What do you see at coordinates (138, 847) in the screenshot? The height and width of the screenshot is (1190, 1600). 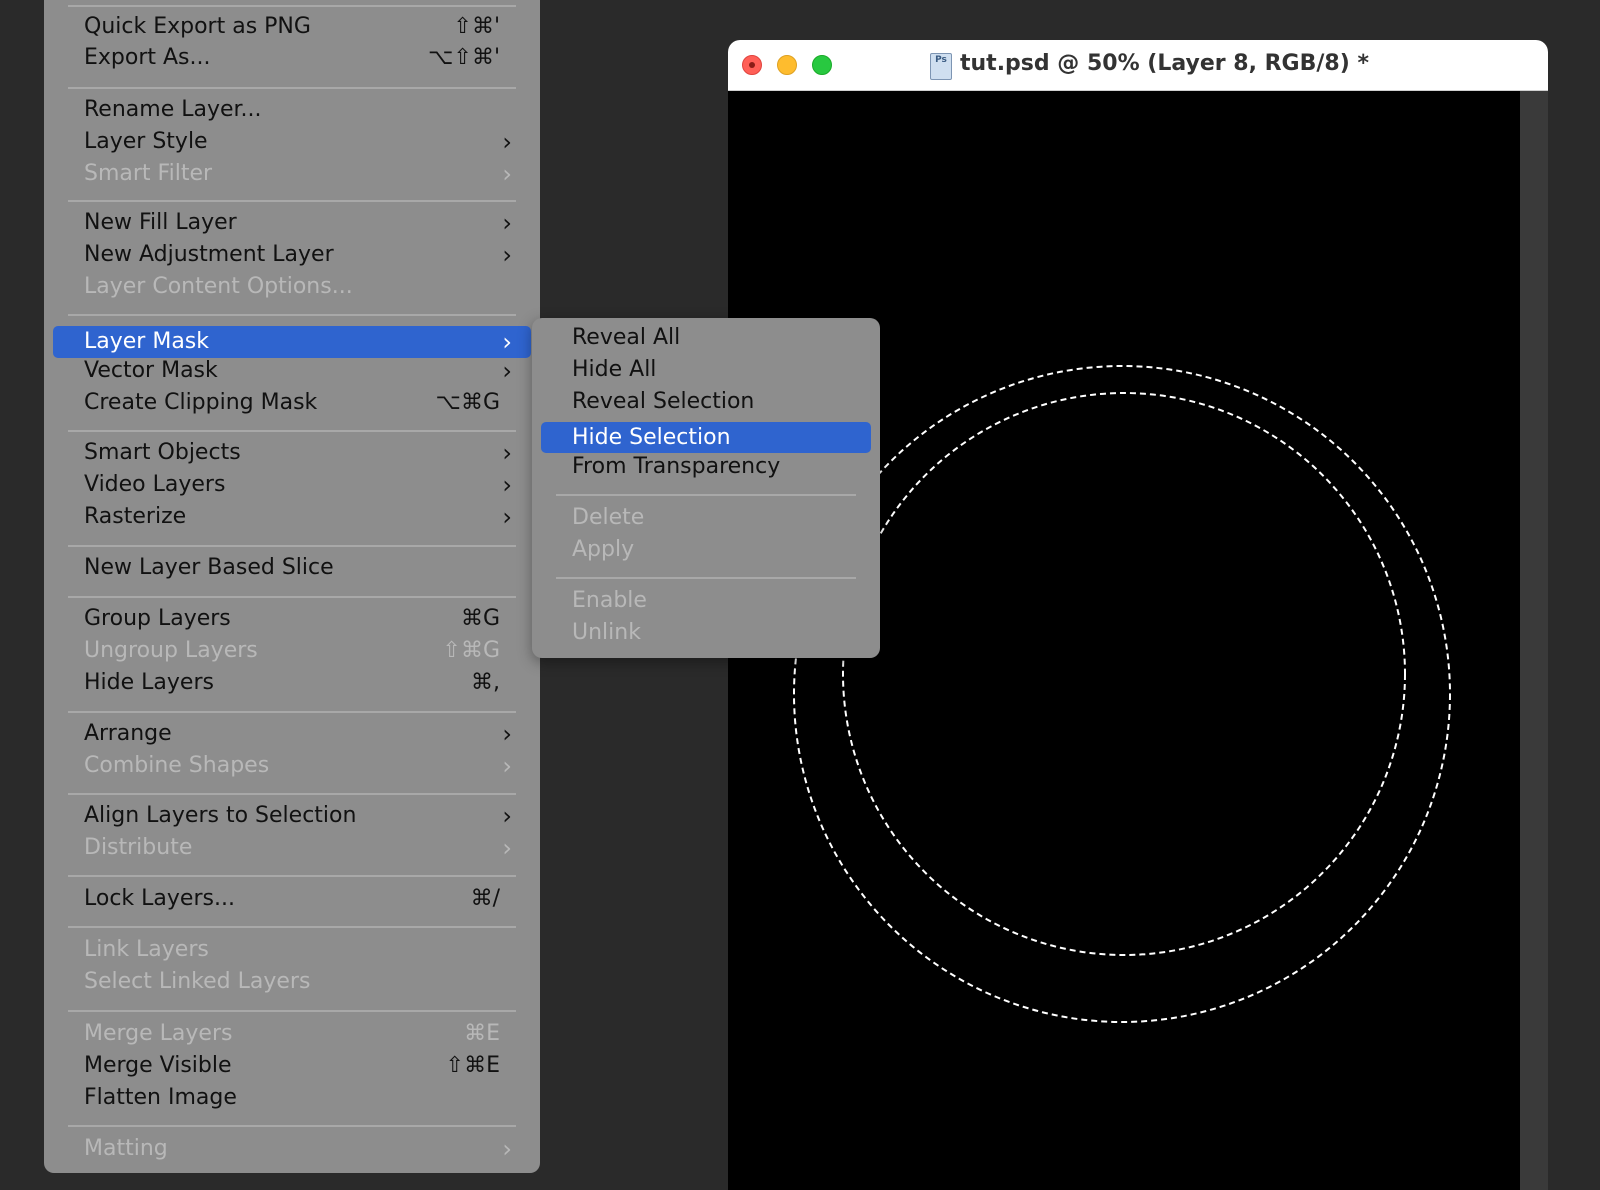 I see `menu-item-label: Distribute` at bounding box center [138, 847].